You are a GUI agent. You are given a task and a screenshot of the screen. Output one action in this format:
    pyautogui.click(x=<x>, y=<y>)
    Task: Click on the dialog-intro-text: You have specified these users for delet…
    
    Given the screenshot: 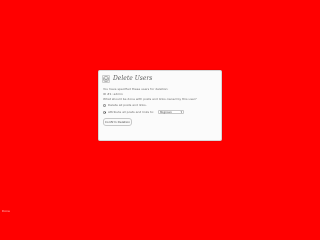 What is the action you would take?
    pyautogui.click(x=136, y=89)
    